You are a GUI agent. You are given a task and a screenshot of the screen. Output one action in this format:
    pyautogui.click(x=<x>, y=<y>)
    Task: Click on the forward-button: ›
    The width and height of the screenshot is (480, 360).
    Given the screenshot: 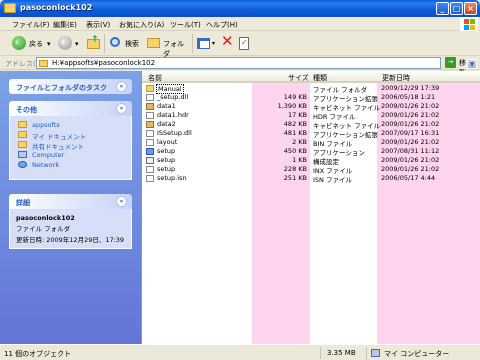 What is the action you would take?
    pyautogui.click(x=65, y=43)
    